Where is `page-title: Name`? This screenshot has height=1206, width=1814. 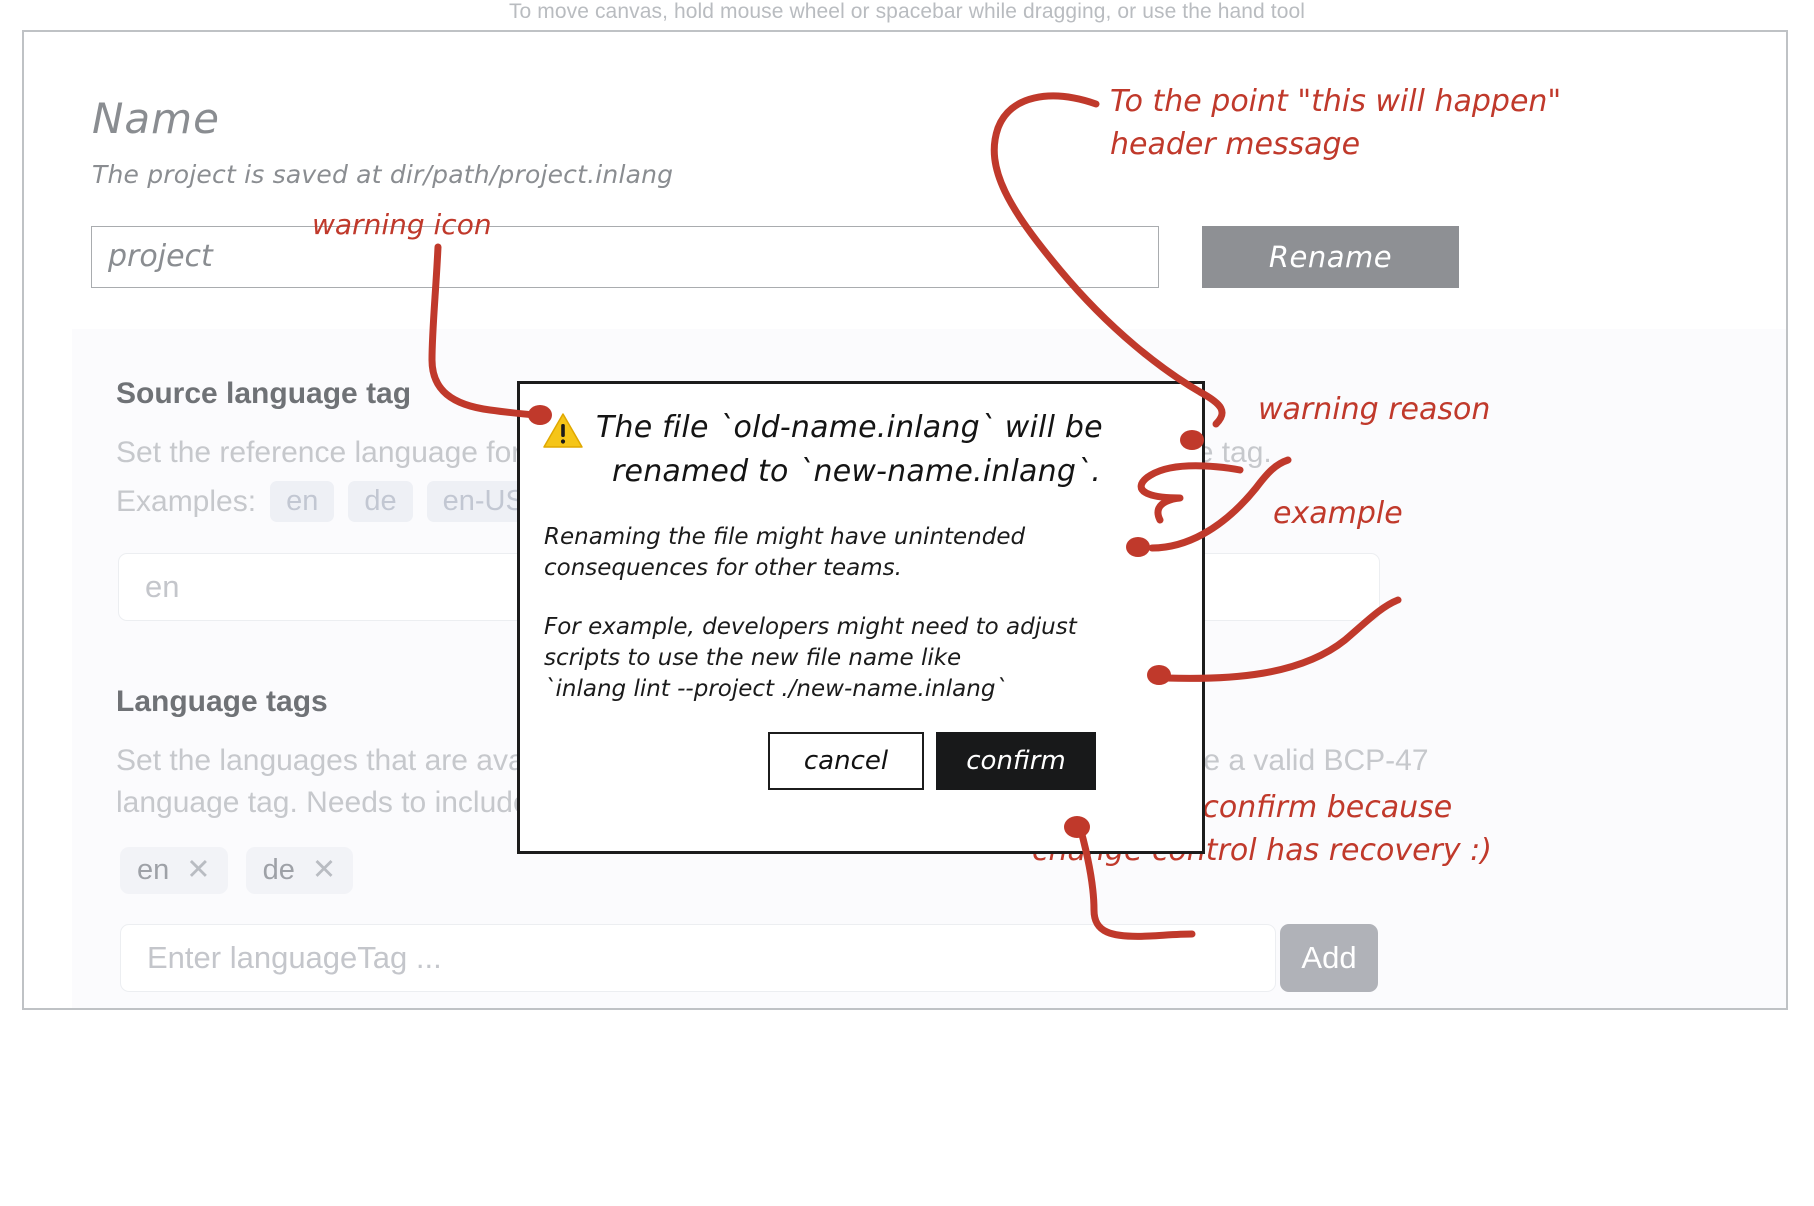 page-title: Name is located at coordinates (156, 118).